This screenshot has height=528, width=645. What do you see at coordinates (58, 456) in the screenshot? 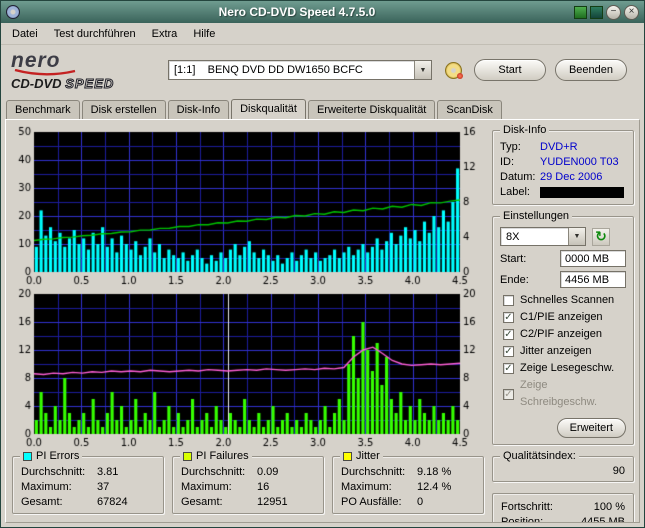
I see `pi-errors-title: PI Errors` at bounding box center [58, 456].